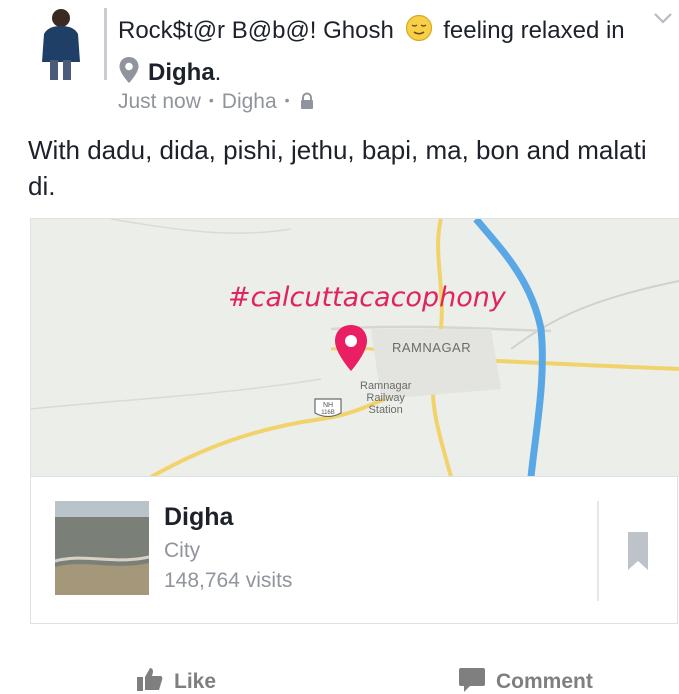 This screenshot has height=694, width=679. I want to click on card-divider, so click(598, 551).